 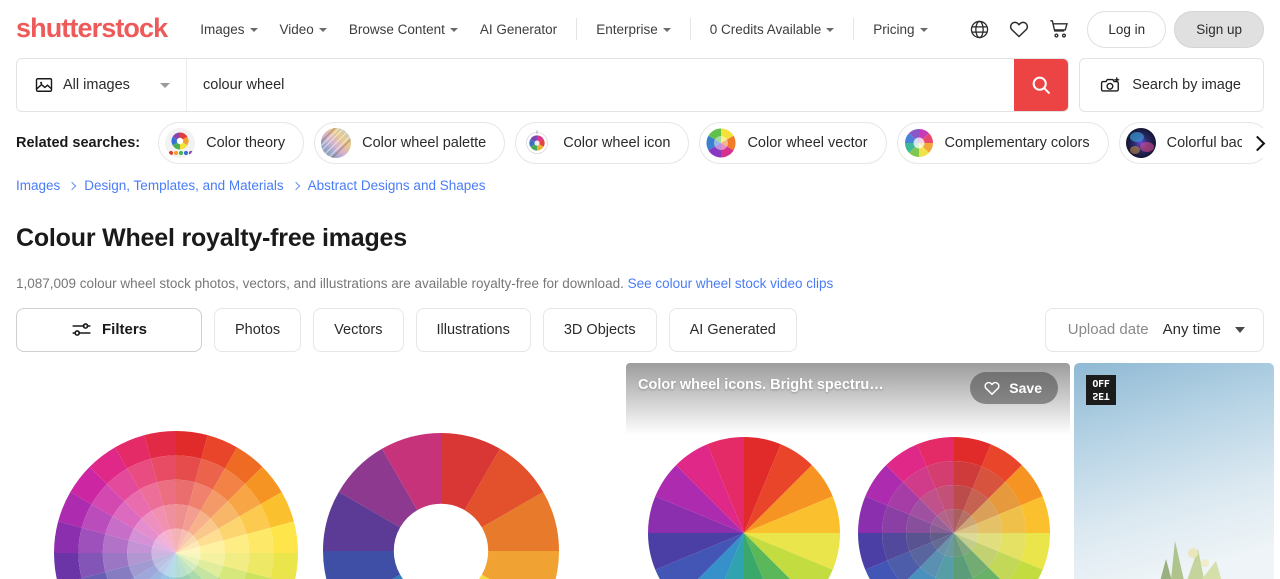 What do you see at coordinates (732, 329) in the screenshot?
I see `filter-chip-ai-generated: AI Generated` at bounding box center [732, 329].